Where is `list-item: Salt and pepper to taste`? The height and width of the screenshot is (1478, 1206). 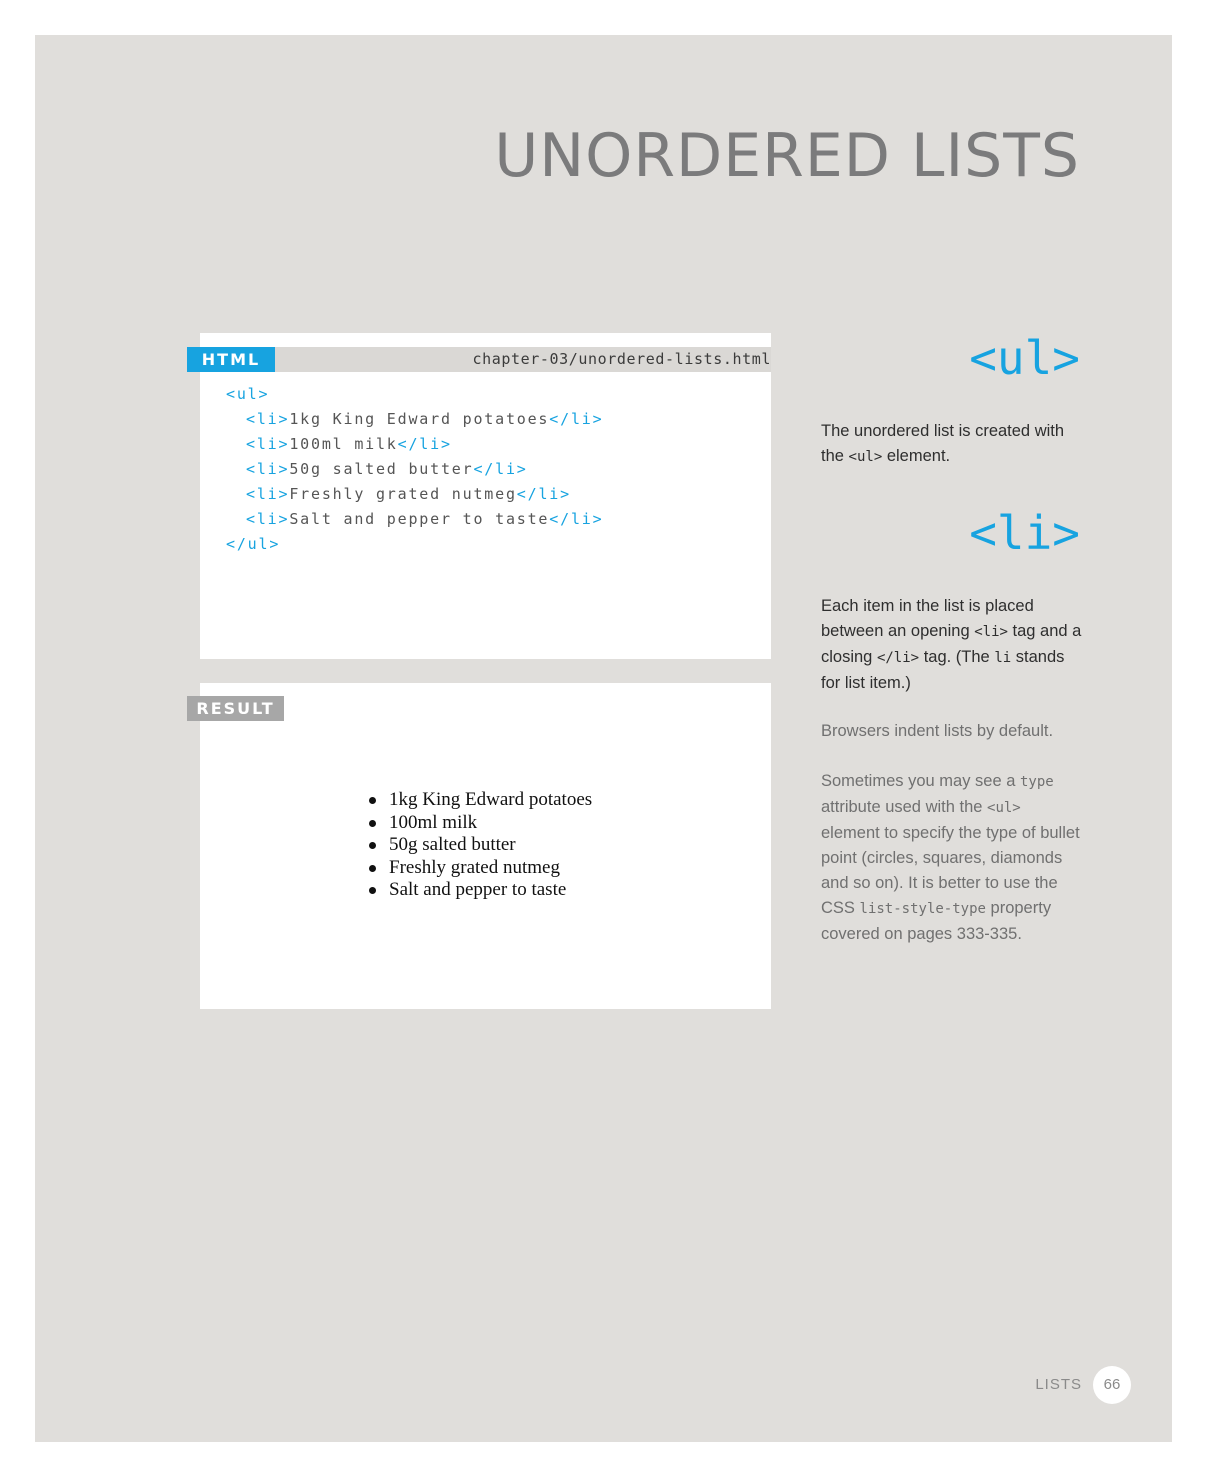 list-item: Salt and pepper to taste is located at coordinates (480, 890).